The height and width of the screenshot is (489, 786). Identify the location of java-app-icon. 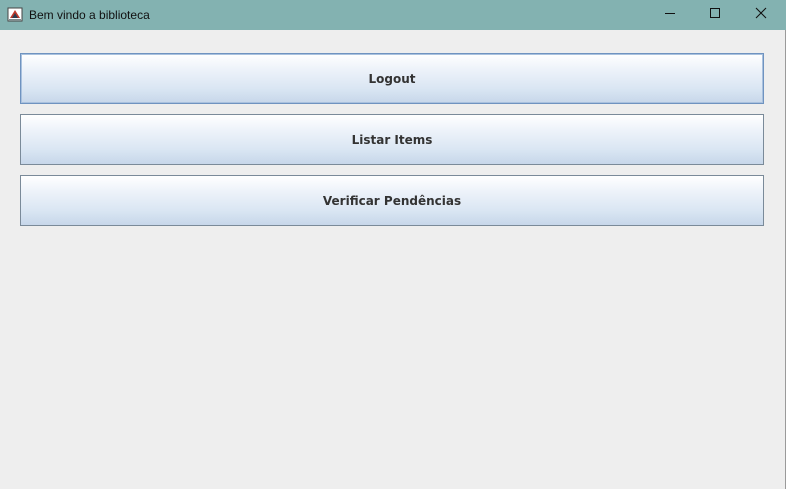
(15, 14).